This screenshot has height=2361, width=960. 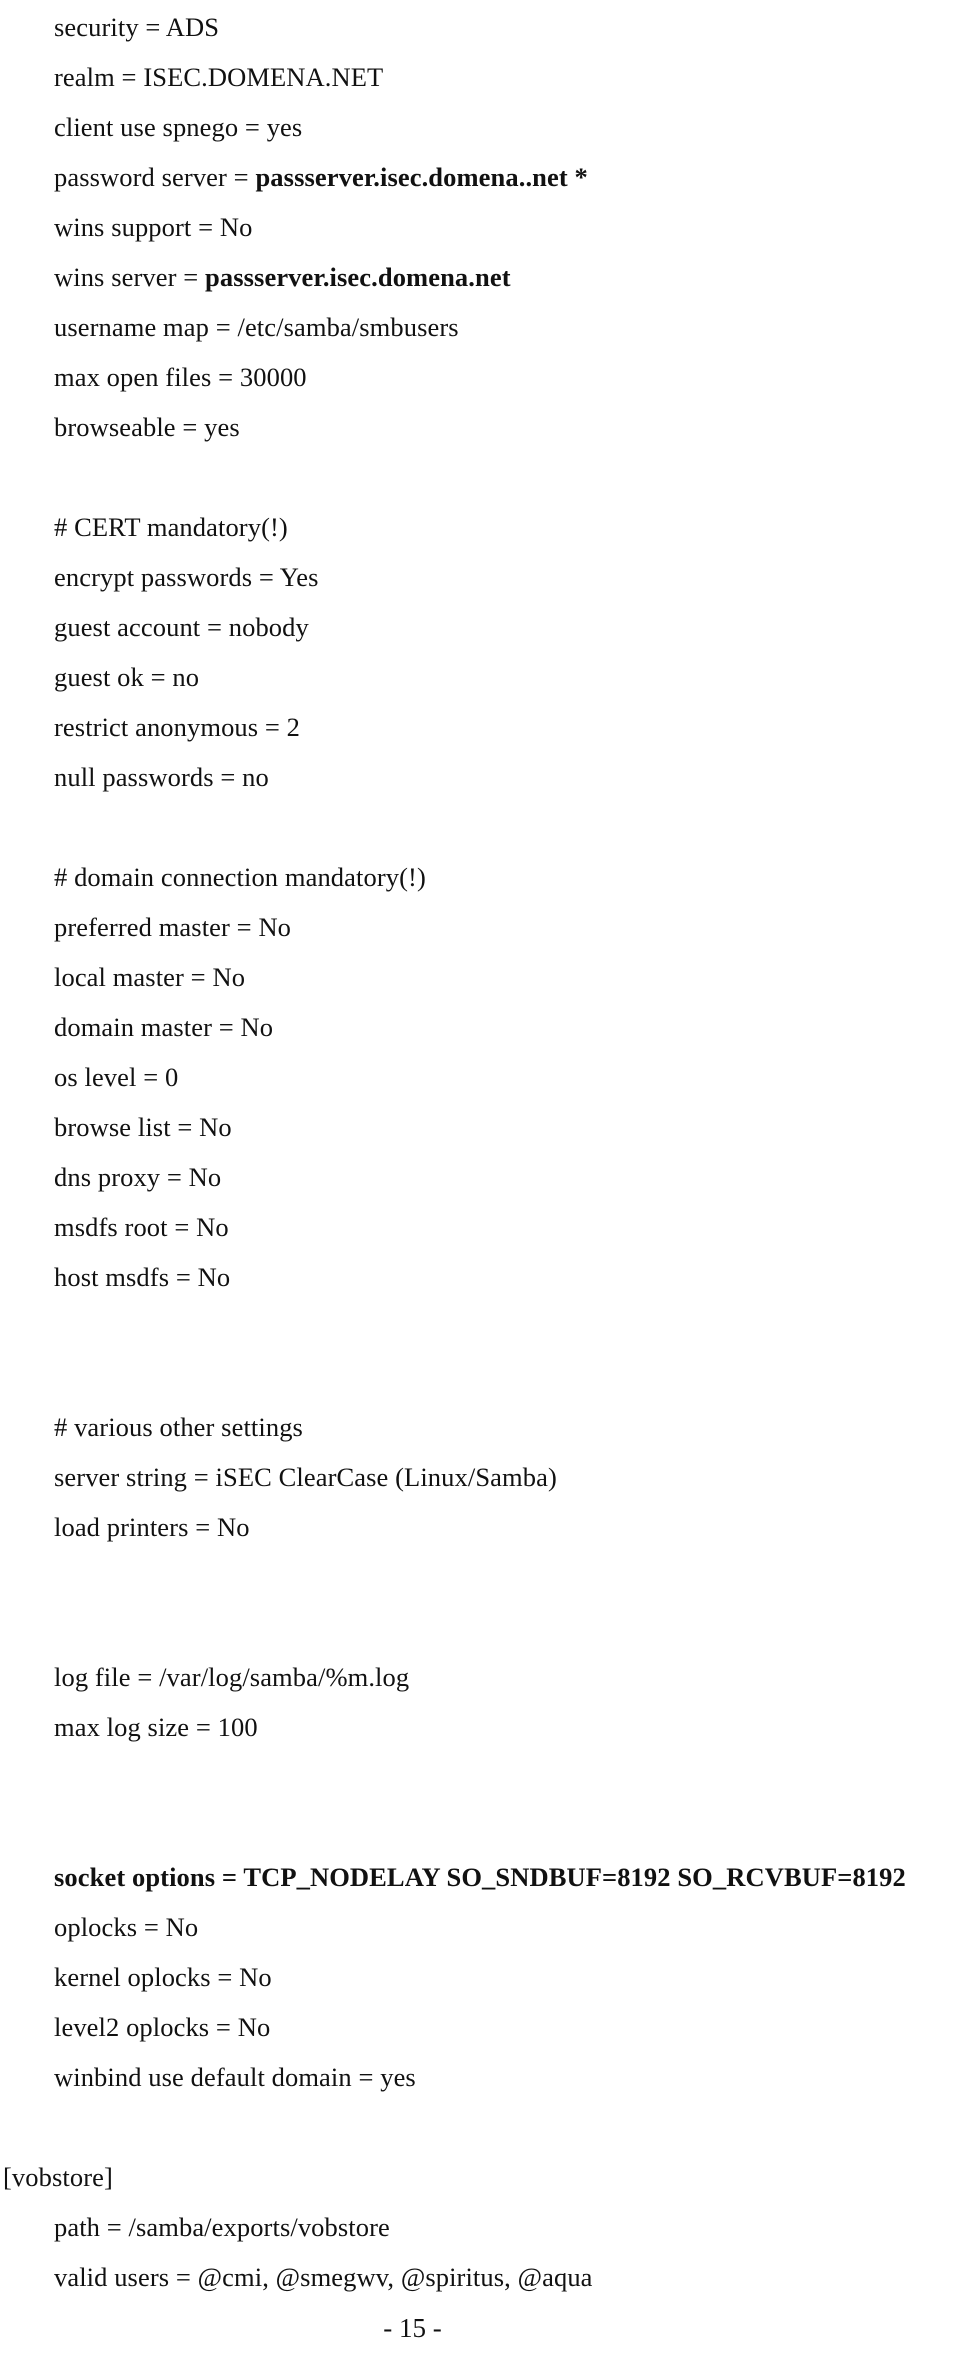 What do you see at coordinates (480, 327) in the screenshot?
I see `config-line: username map = /etc/samba/smbusers` at bounding box center [480, 327].